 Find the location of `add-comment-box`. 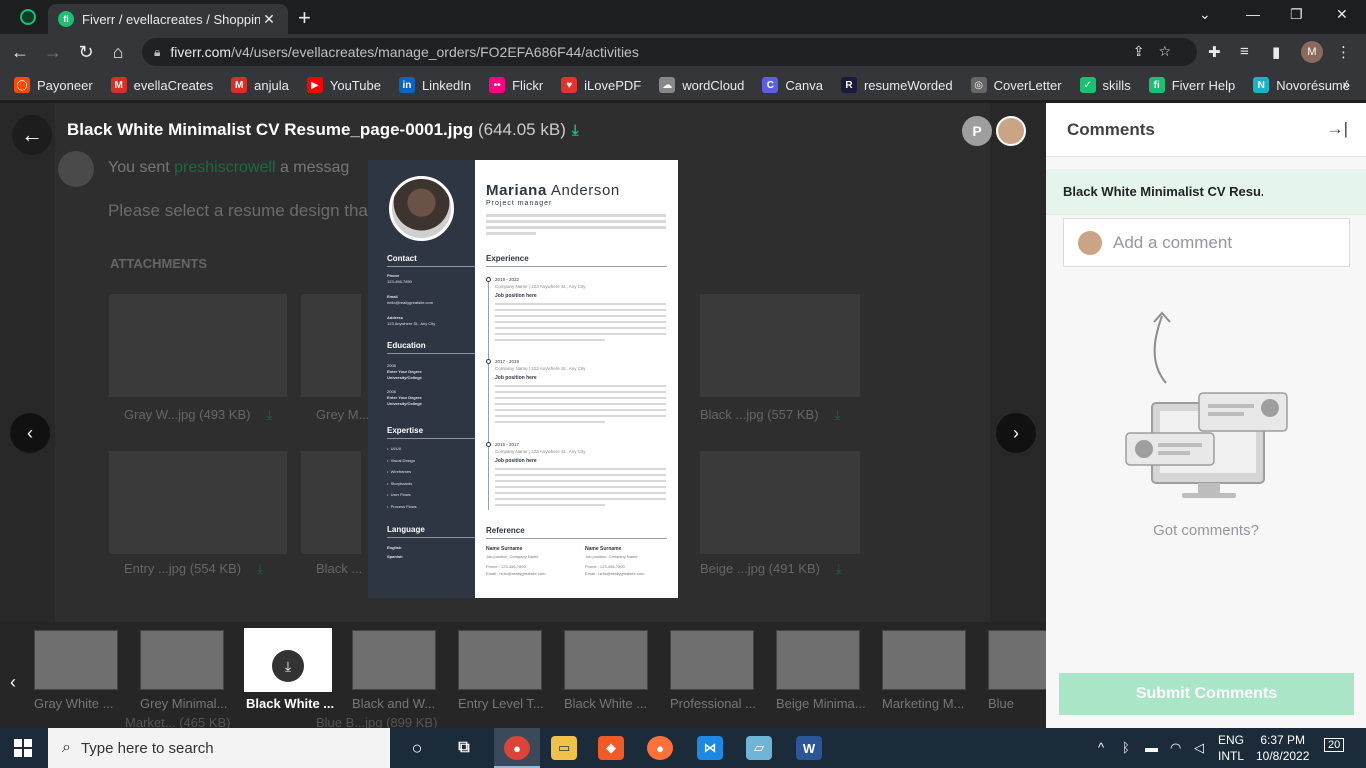

add-comment-box is located at coordinates (1206, 242).